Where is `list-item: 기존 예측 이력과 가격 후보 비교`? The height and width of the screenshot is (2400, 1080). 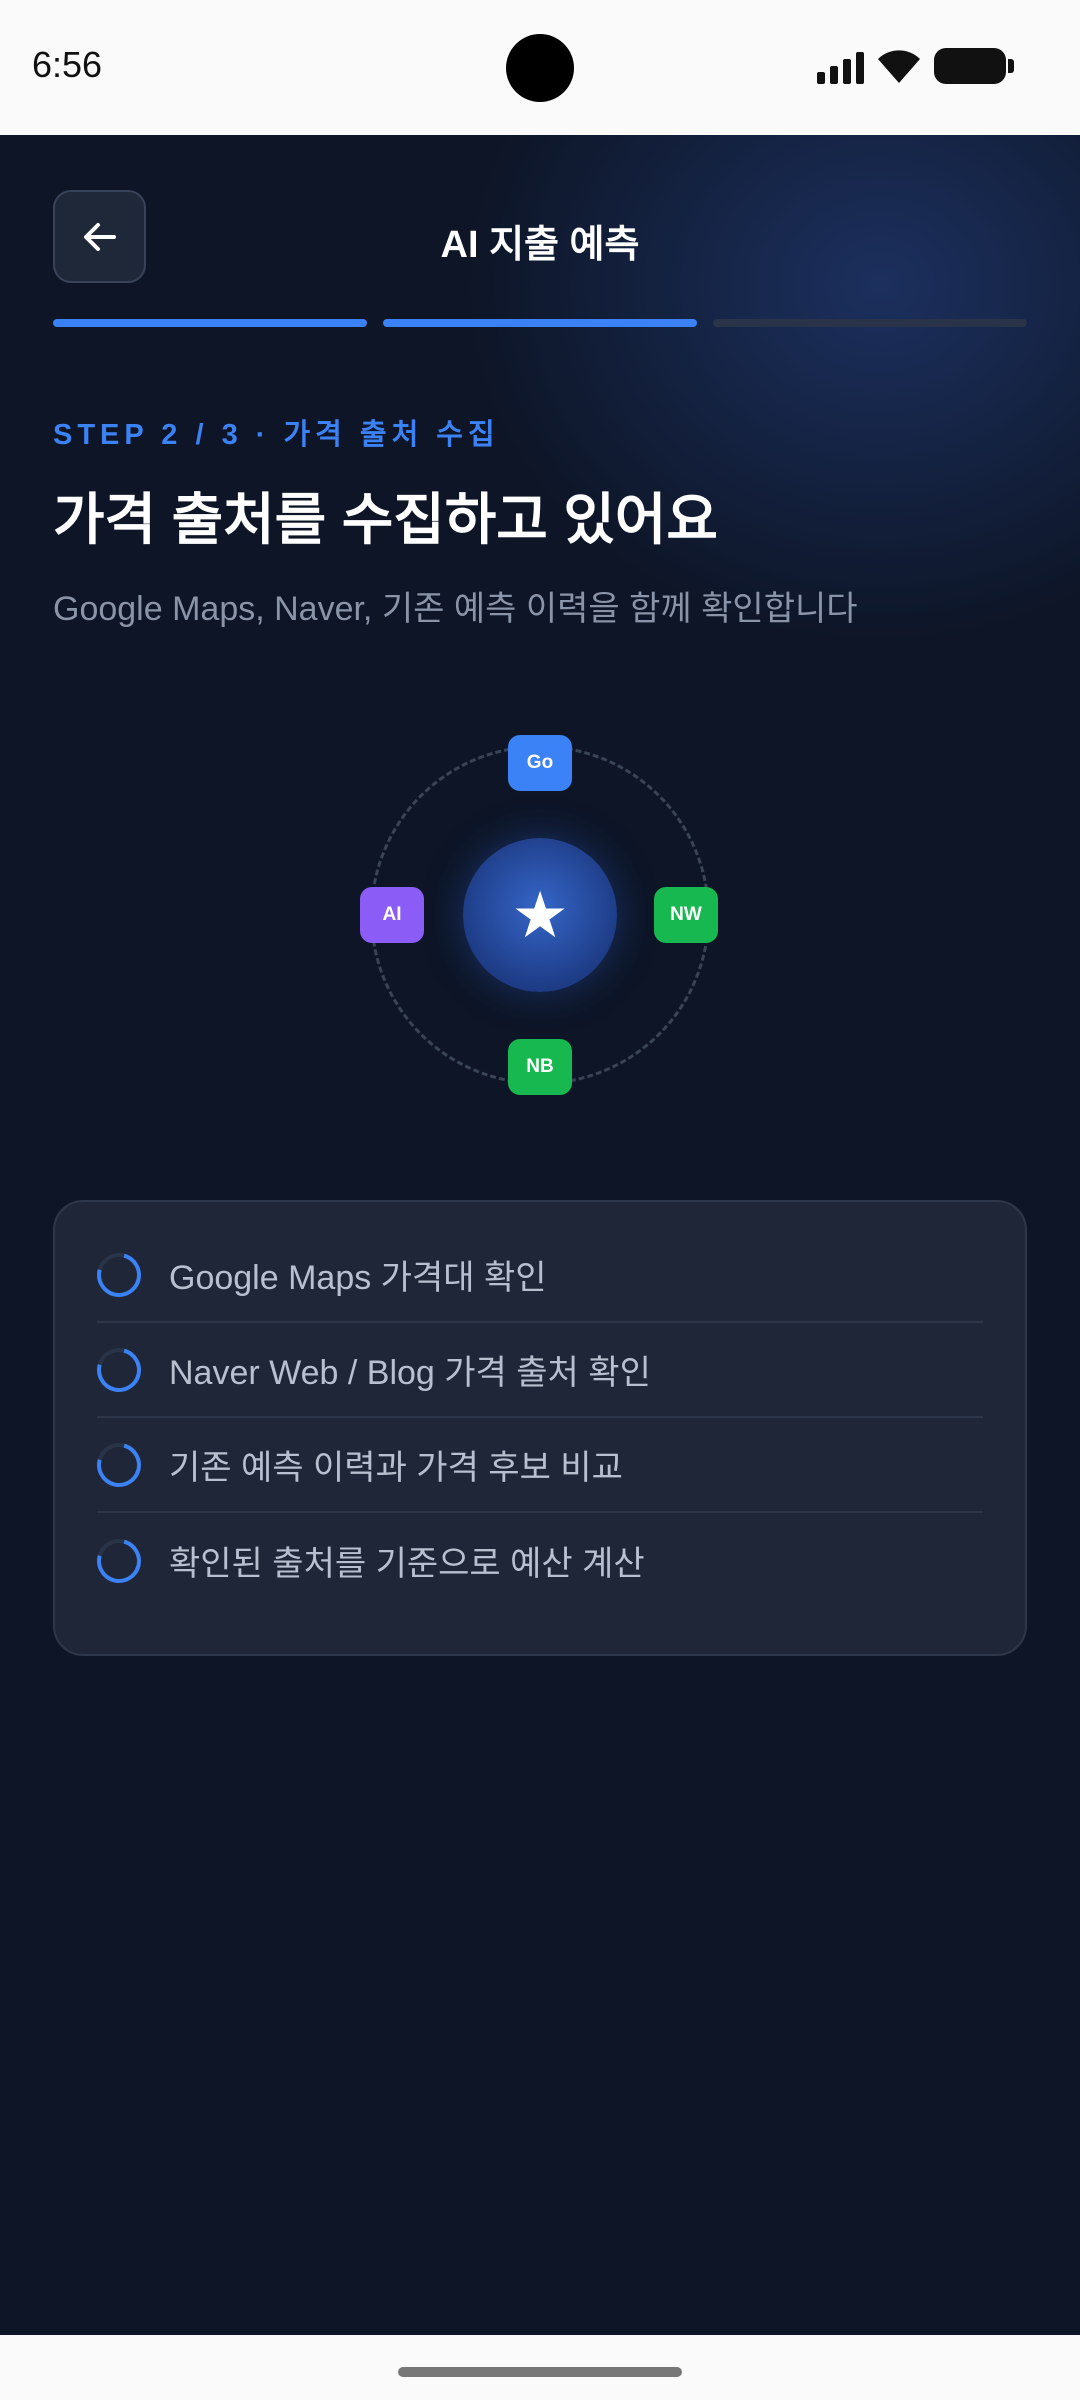
list-item: 기존 예측 이력과 가격 후보 비교 is located at coordinates (535, 1465).